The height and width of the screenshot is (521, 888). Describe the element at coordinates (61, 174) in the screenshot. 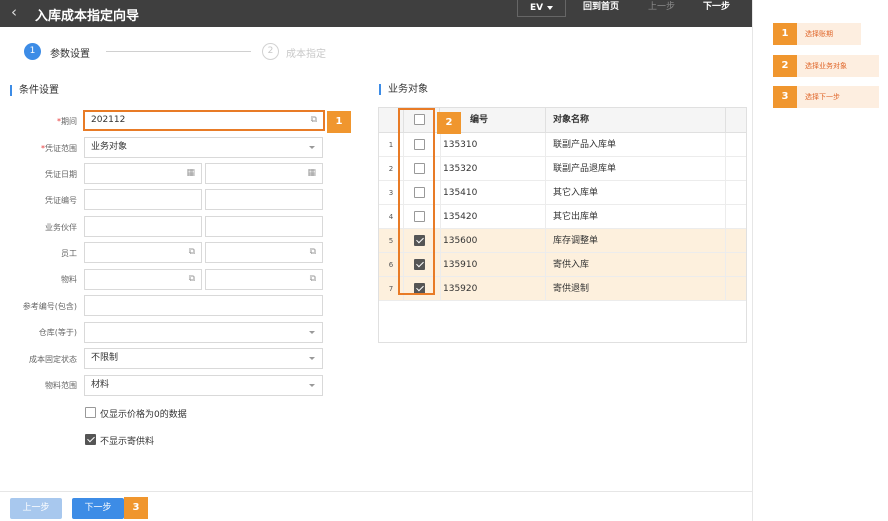

I see `voucher-date-label: 凭证日期` at that location.